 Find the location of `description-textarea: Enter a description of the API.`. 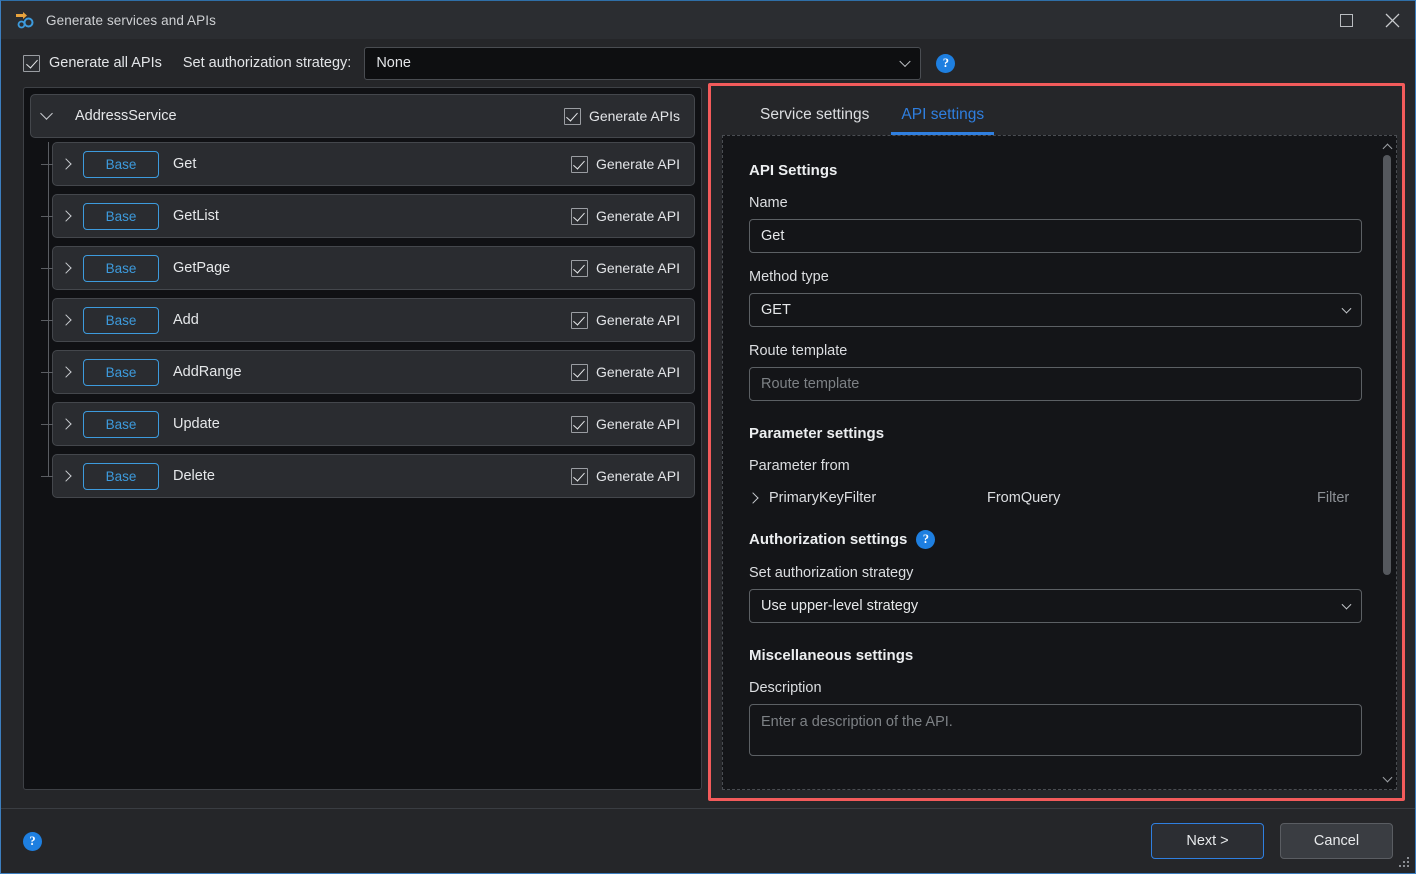

description-textarea: Enter a description of the API. is located at coordinates (1055, 730).